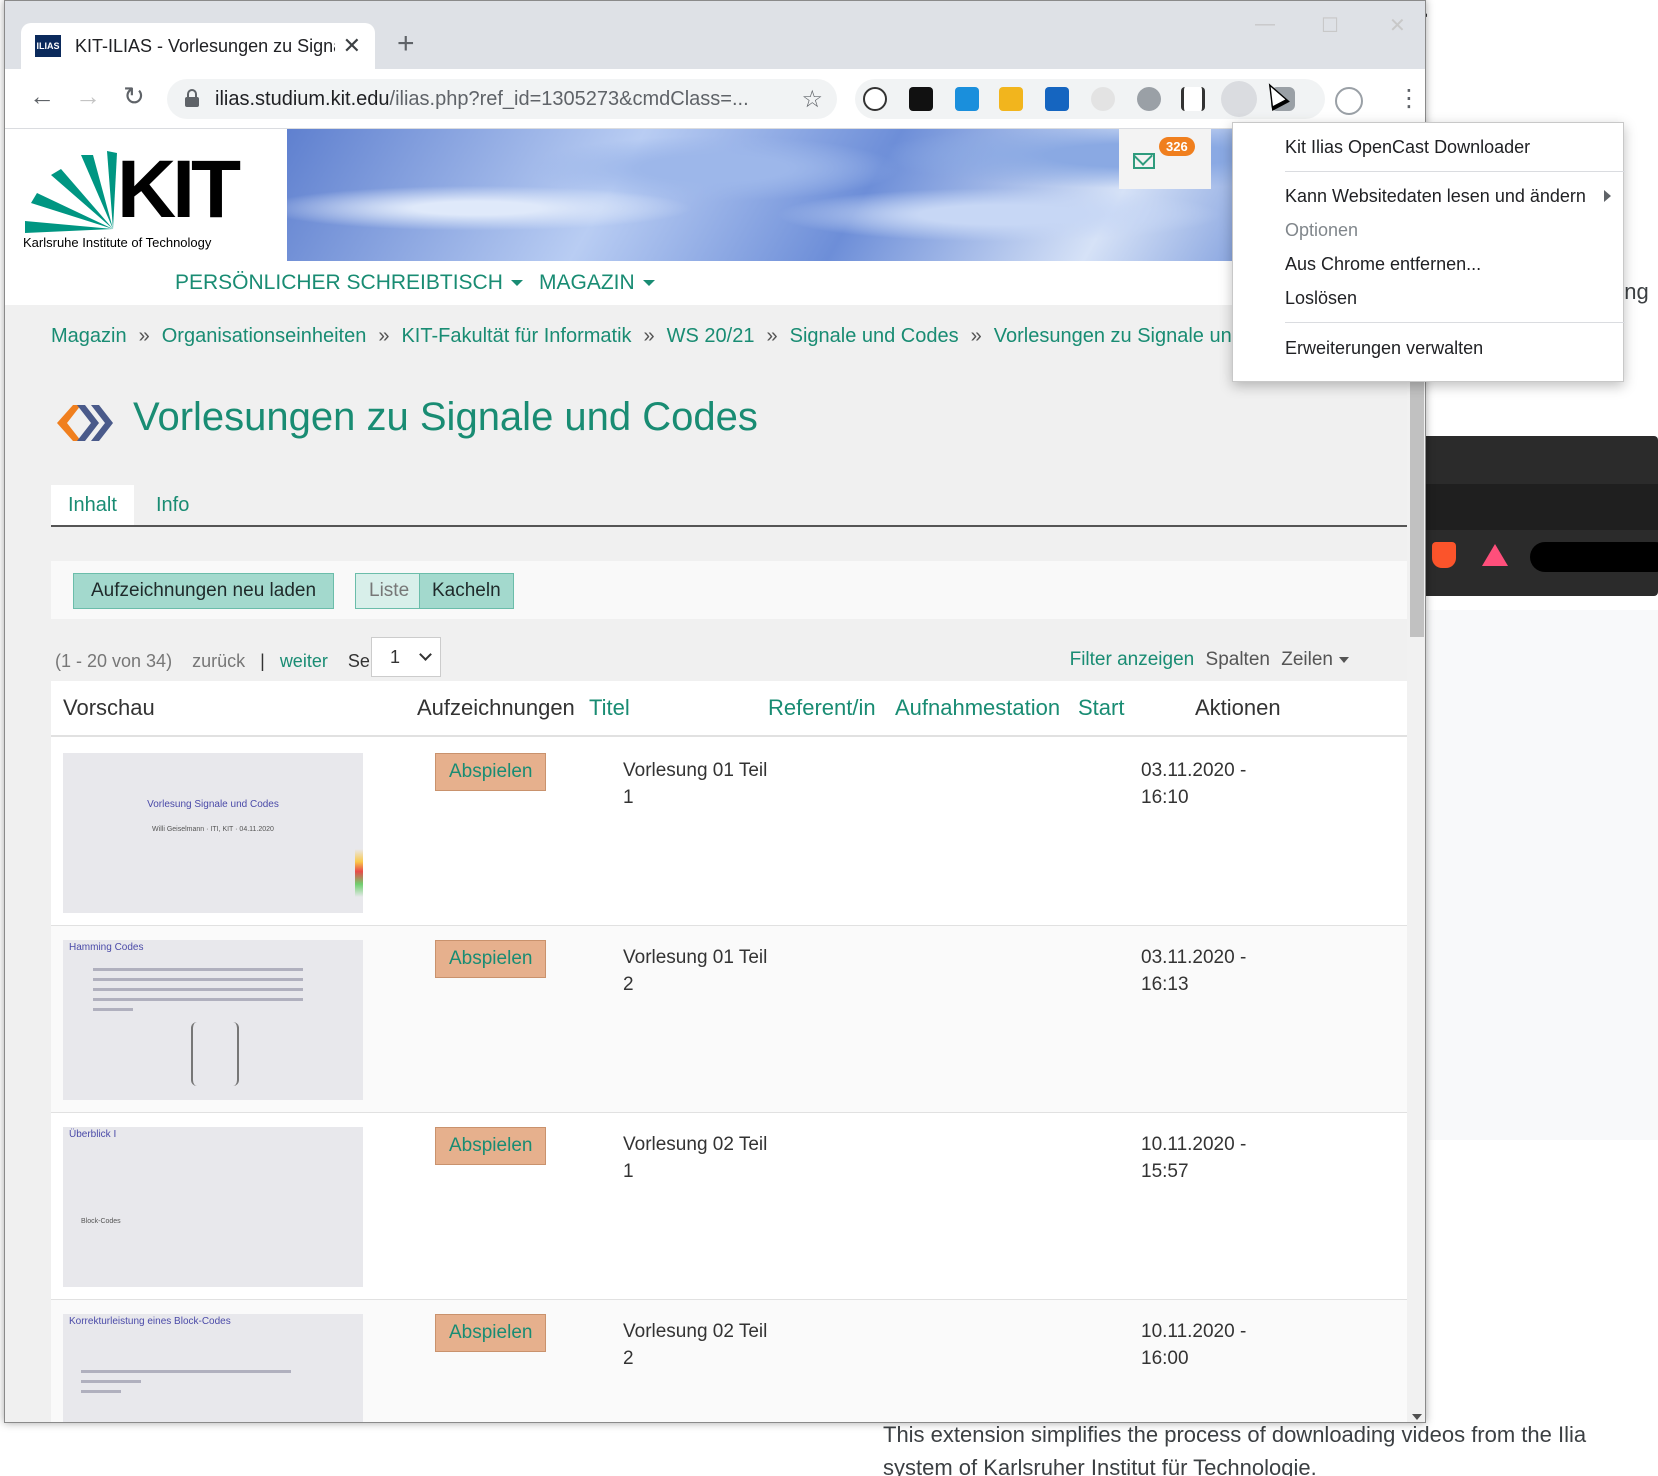 This screenshot has width=1658, height=1476. What do you see at coordinates (1011, 99) in the screenshot?
I see `r-extension-icon` at bounding box center [1011, 99].